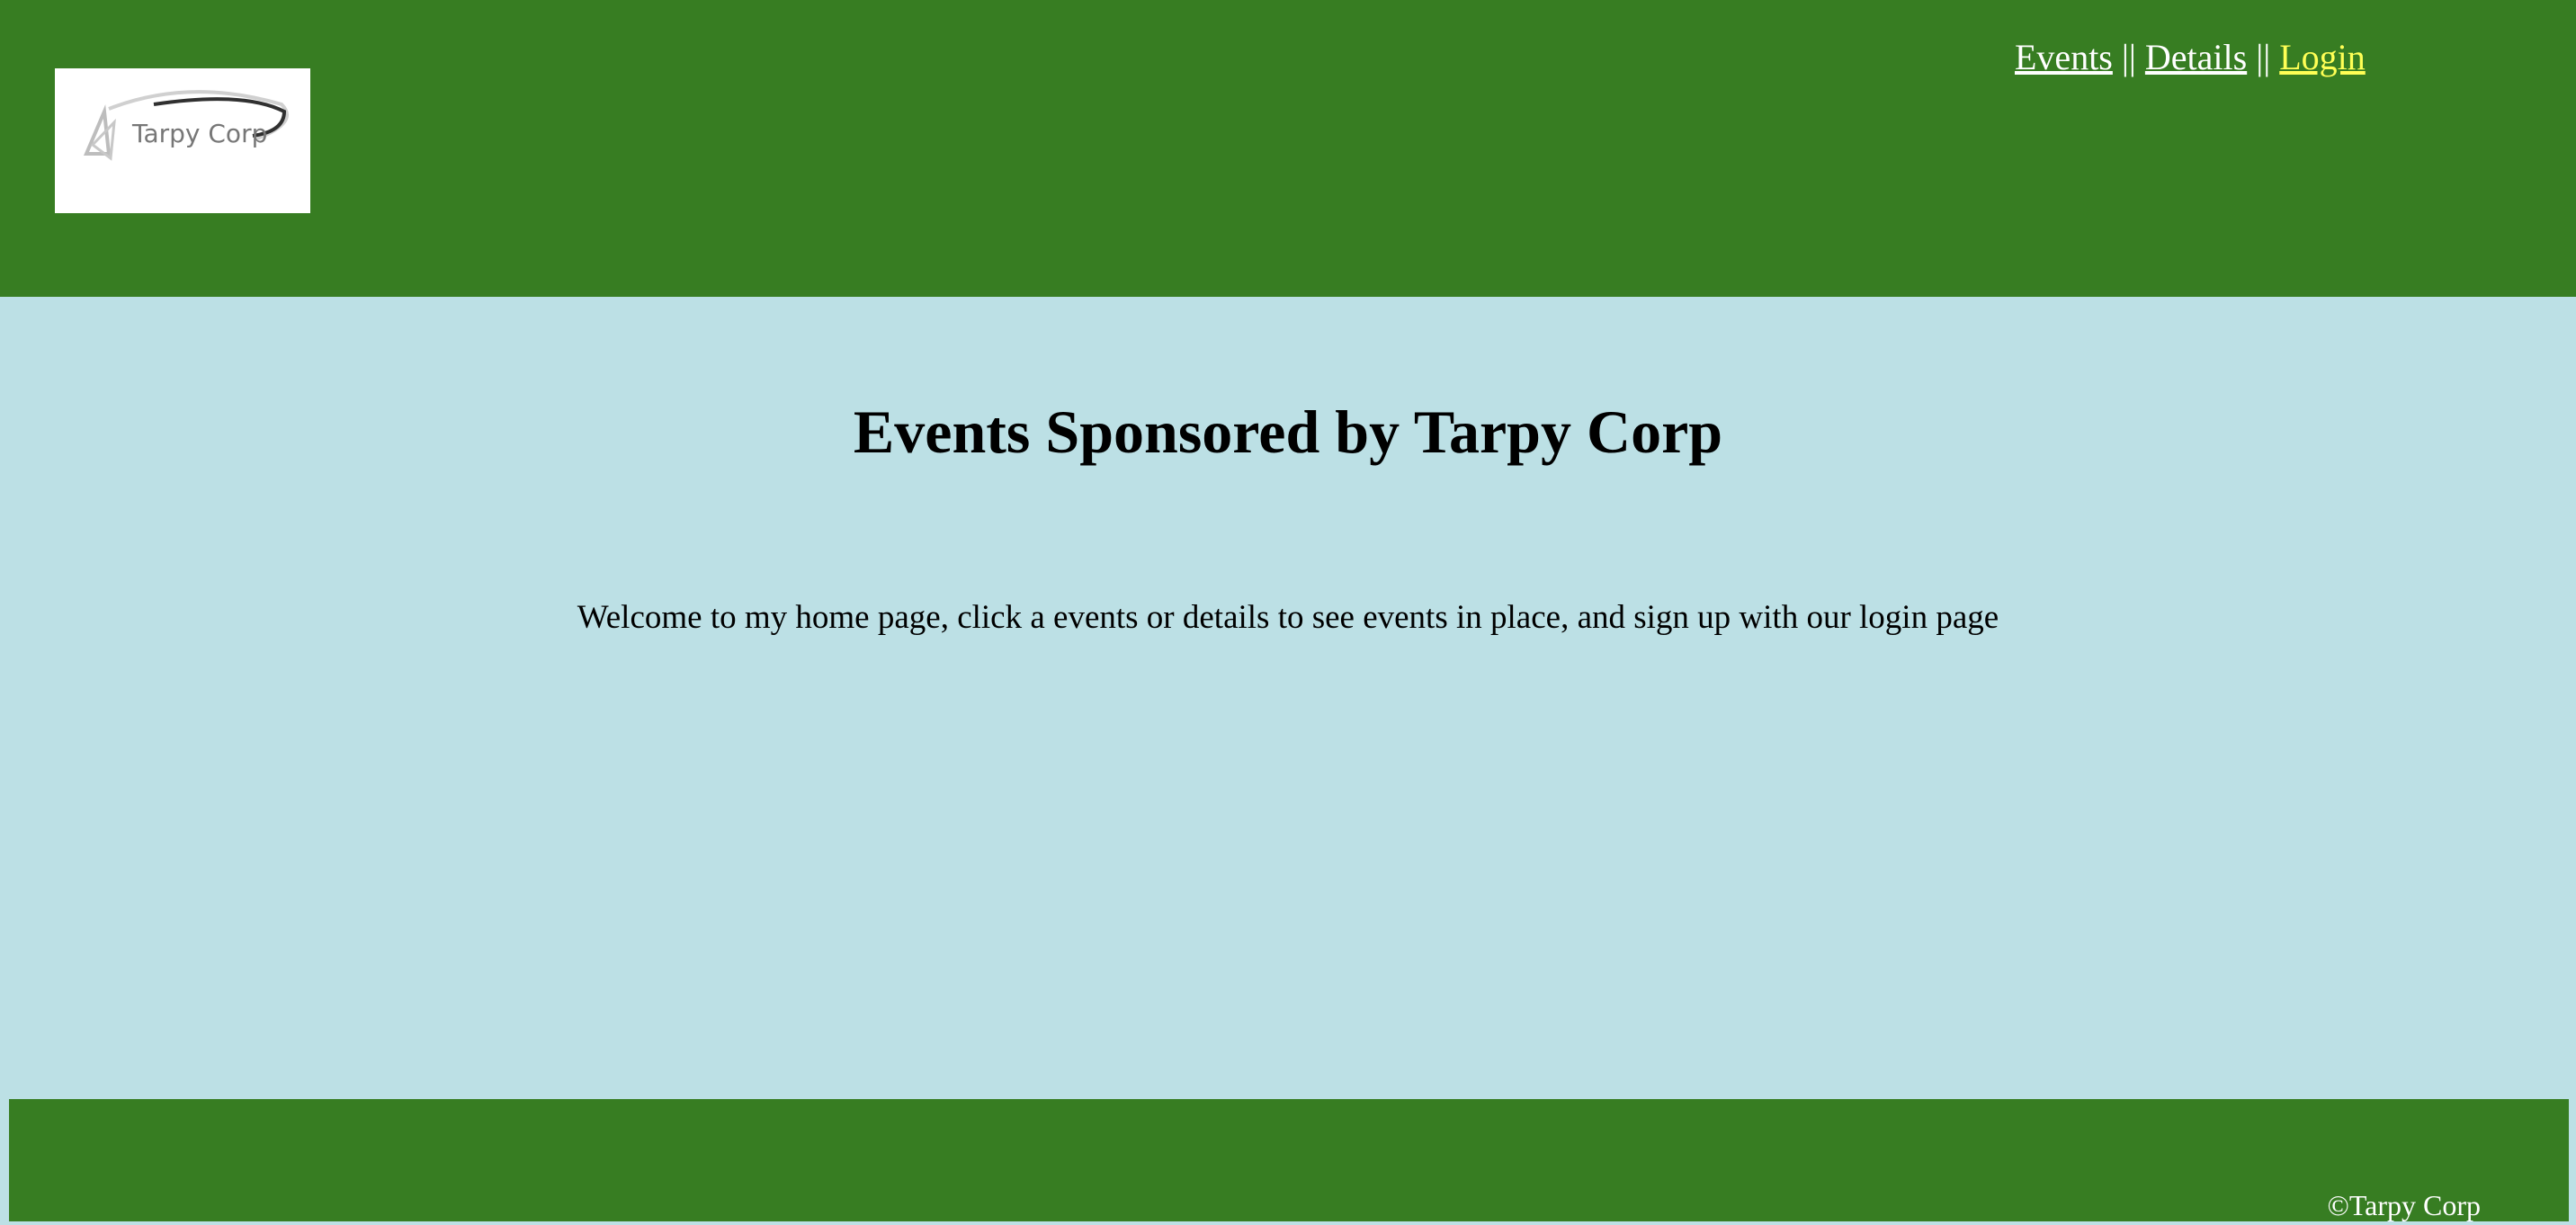 This screenshot has width=2576, height=1225. I want to click on page-title: Events Sponsored by Tarpy Corp, so click(1288, 432).